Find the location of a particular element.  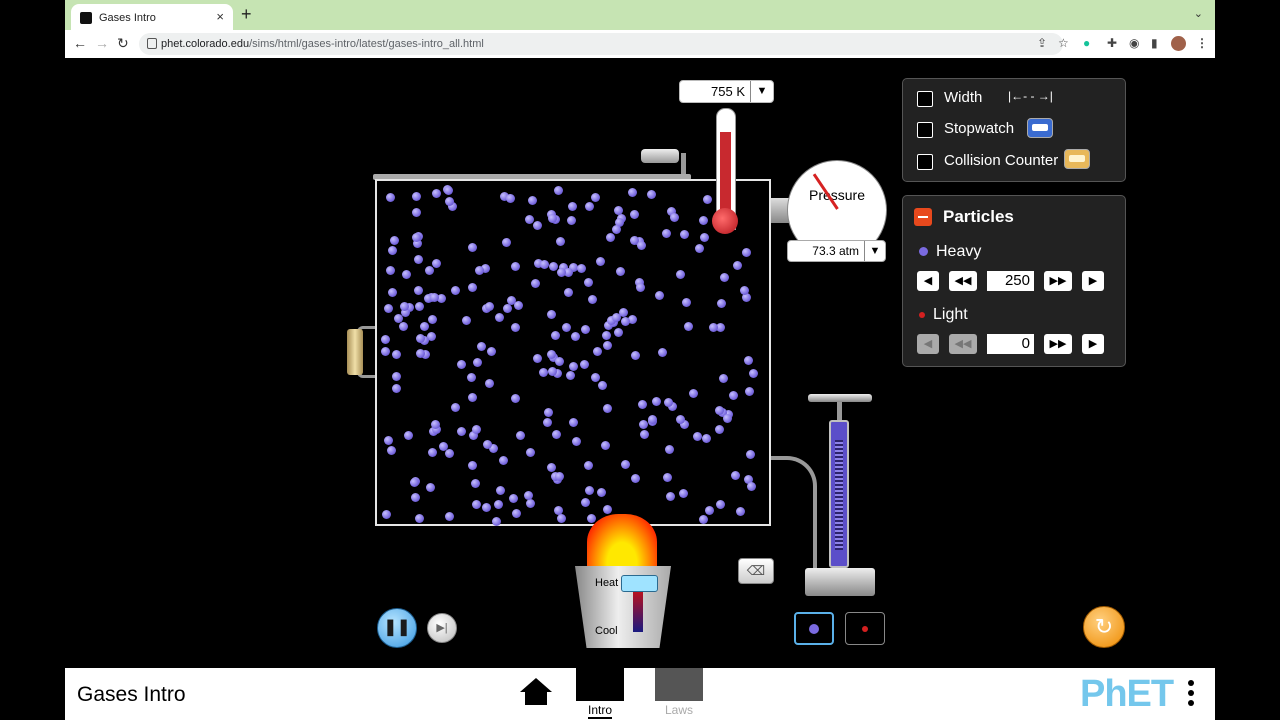

collapse-panel-button is located at coordinates (923, 217).